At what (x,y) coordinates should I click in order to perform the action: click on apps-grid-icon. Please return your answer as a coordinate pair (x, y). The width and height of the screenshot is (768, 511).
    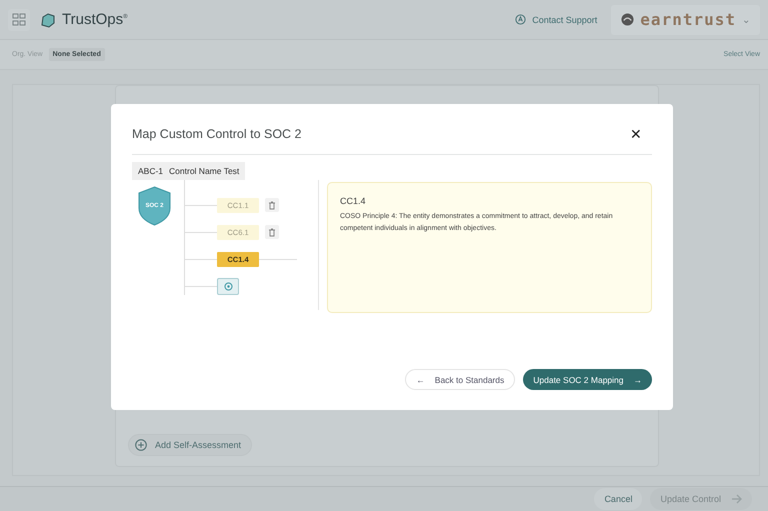
    Looking at the image, I should click on (19, 19).